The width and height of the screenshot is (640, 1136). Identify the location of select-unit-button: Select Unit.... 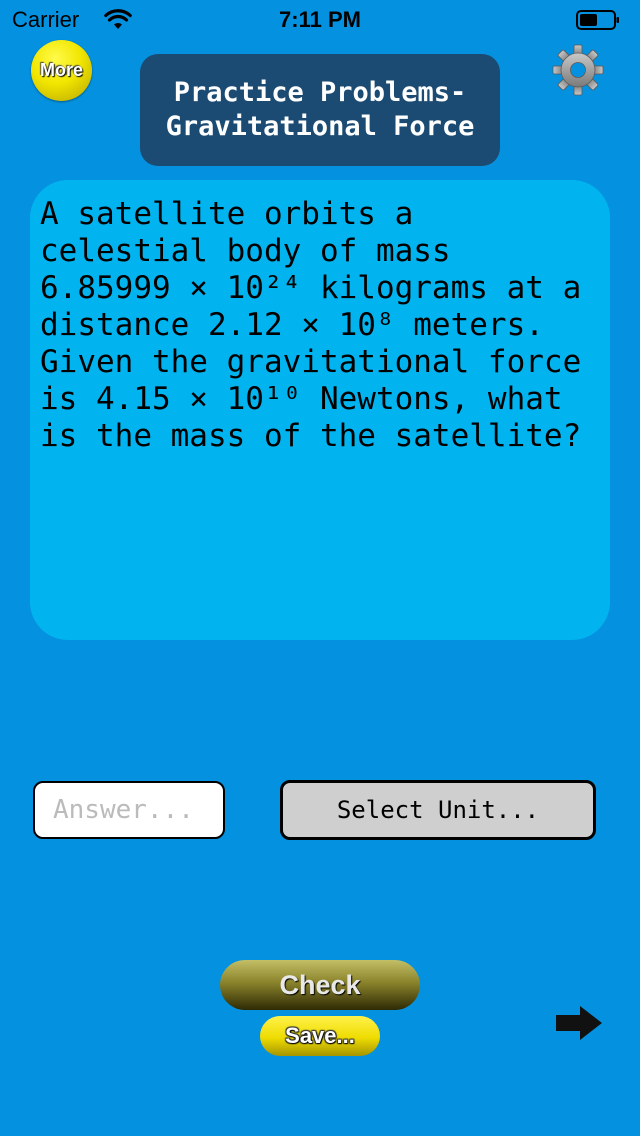
(438, 810).